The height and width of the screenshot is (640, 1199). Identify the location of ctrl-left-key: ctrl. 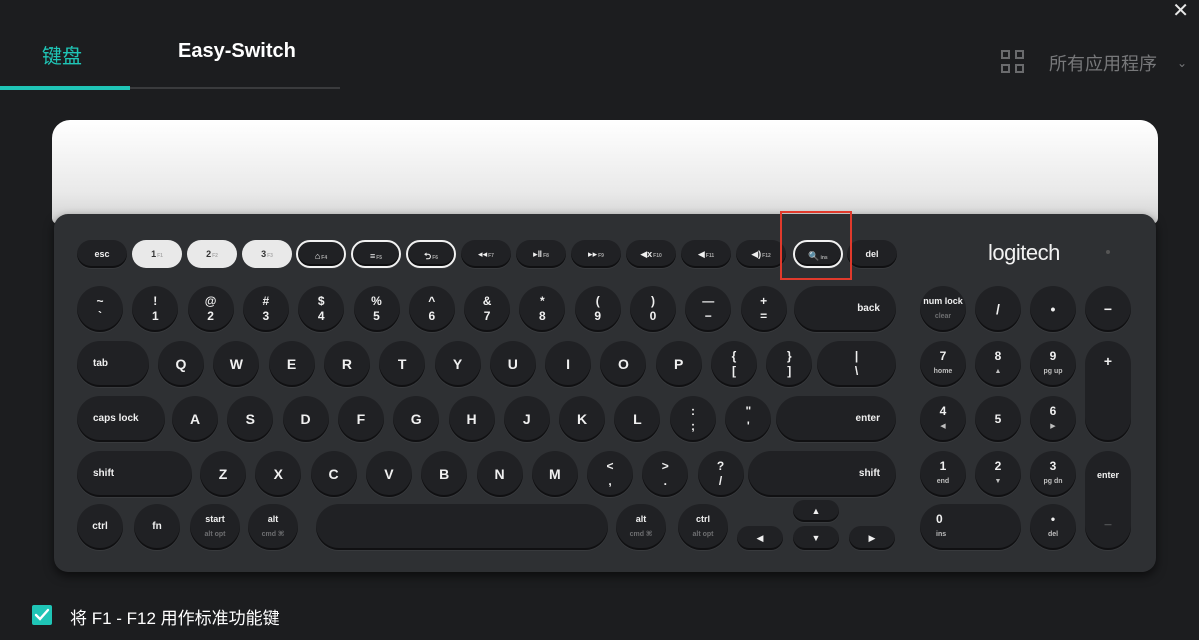
(100, 527).